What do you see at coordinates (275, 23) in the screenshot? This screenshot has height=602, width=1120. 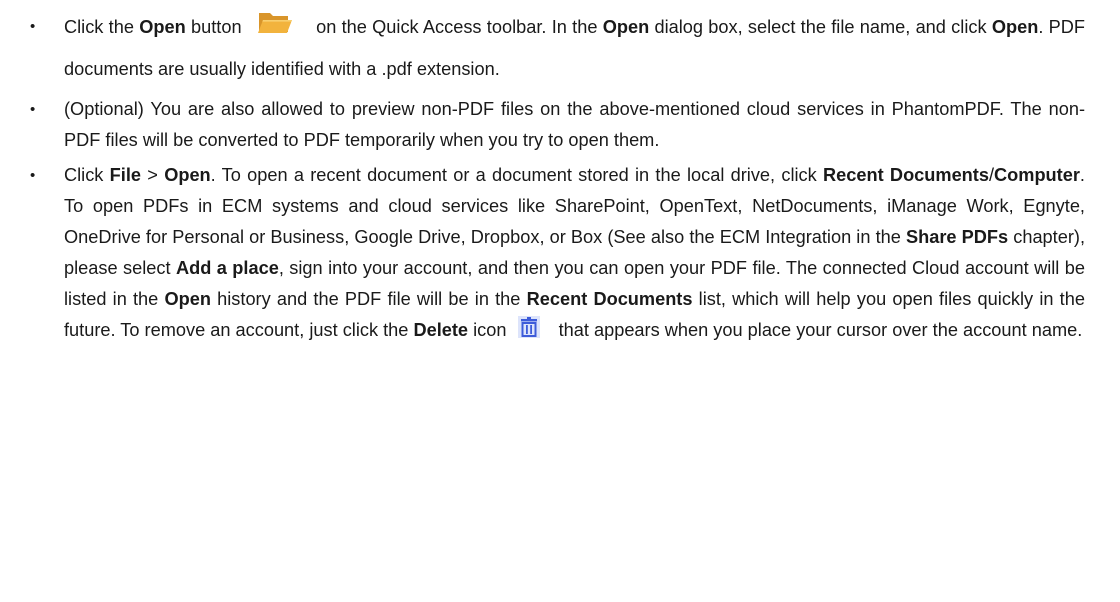 I see `folder-open-icon` at bounding box center [275, 23].